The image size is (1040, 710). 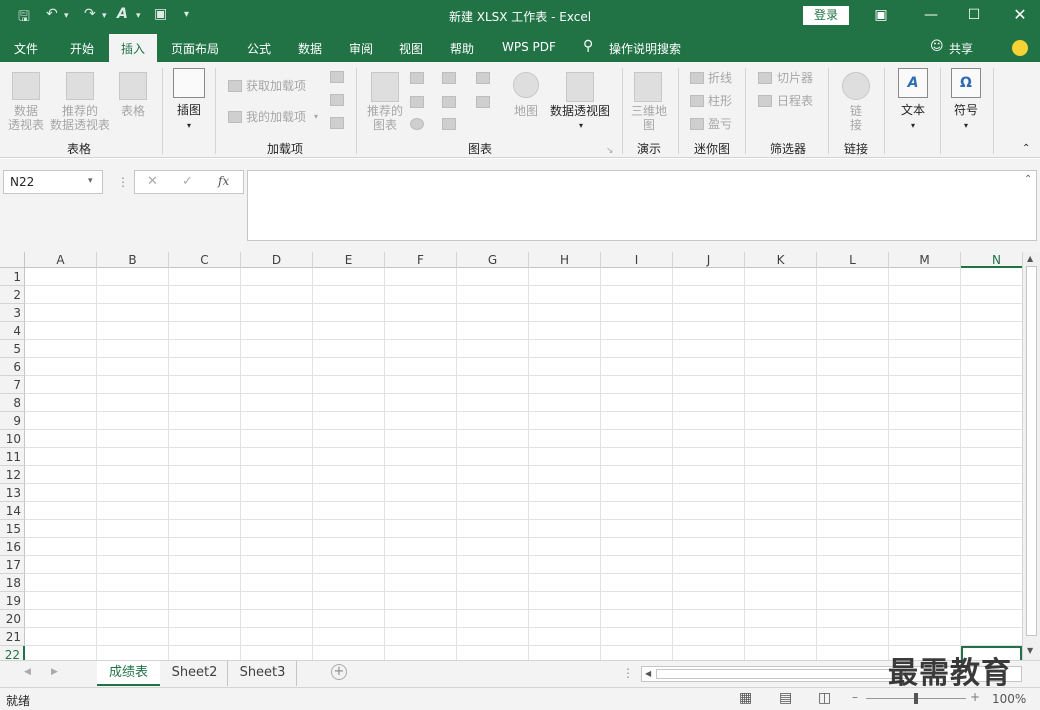 What do you see at coordinates (648, 673) in the screenshot?
I see `scroll-left-icon: ◀` at bounding box center [648, 673].